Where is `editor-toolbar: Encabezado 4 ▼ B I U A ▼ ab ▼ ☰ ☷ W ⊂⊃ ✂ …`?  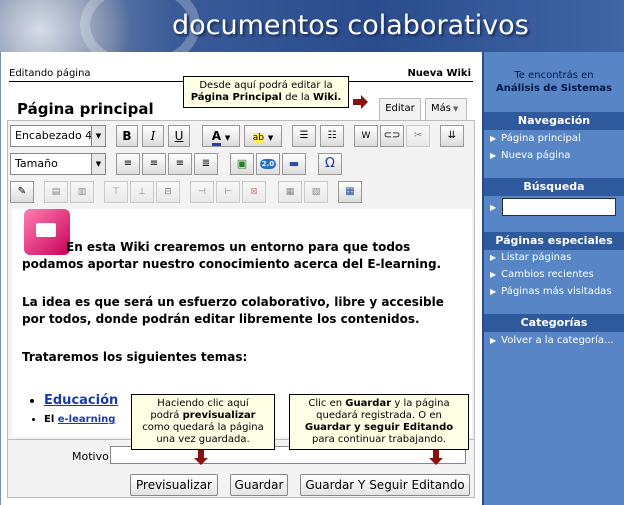 editor-toolbar: Encabezado 4 ▼ B I U A ▼ ab ▼ ☰ ☷ W ⊂⊃ ✂ … is located at coordinates (241, 164).